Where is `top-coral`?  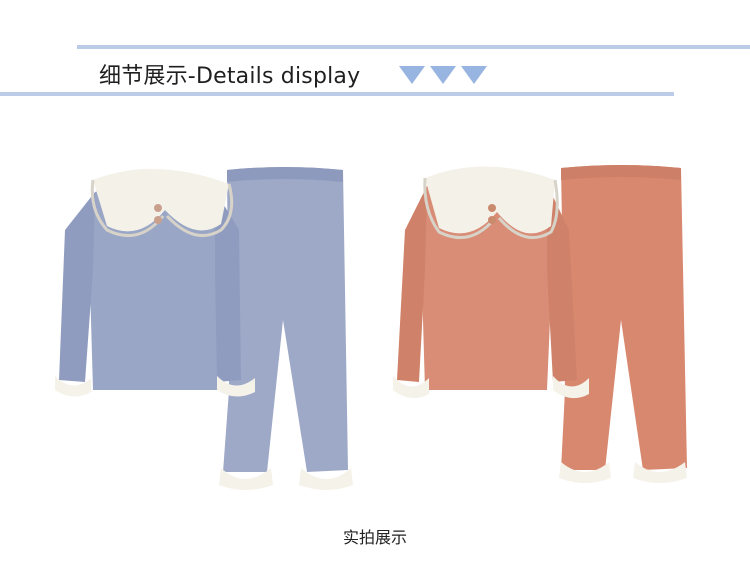 top-coral is located at coordinates (491, 282).